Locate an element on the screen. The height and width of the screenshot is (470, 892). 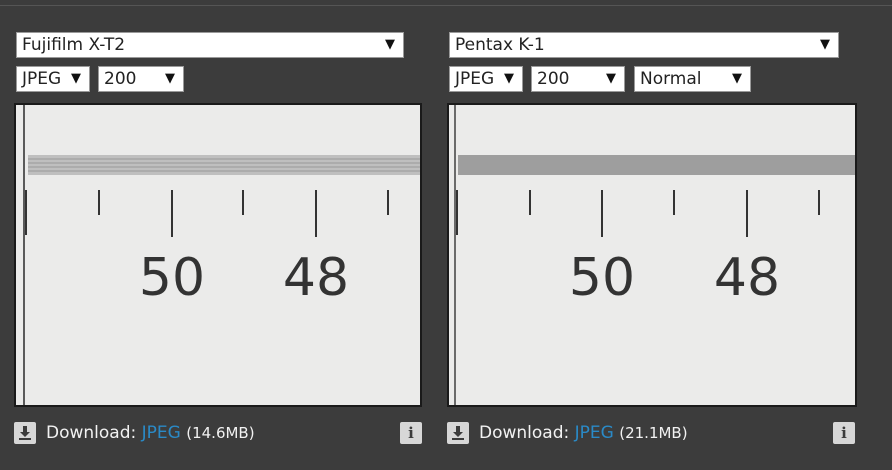
download-text: Download: JPEG (21.1MB) is located at coordinates (583, 433).